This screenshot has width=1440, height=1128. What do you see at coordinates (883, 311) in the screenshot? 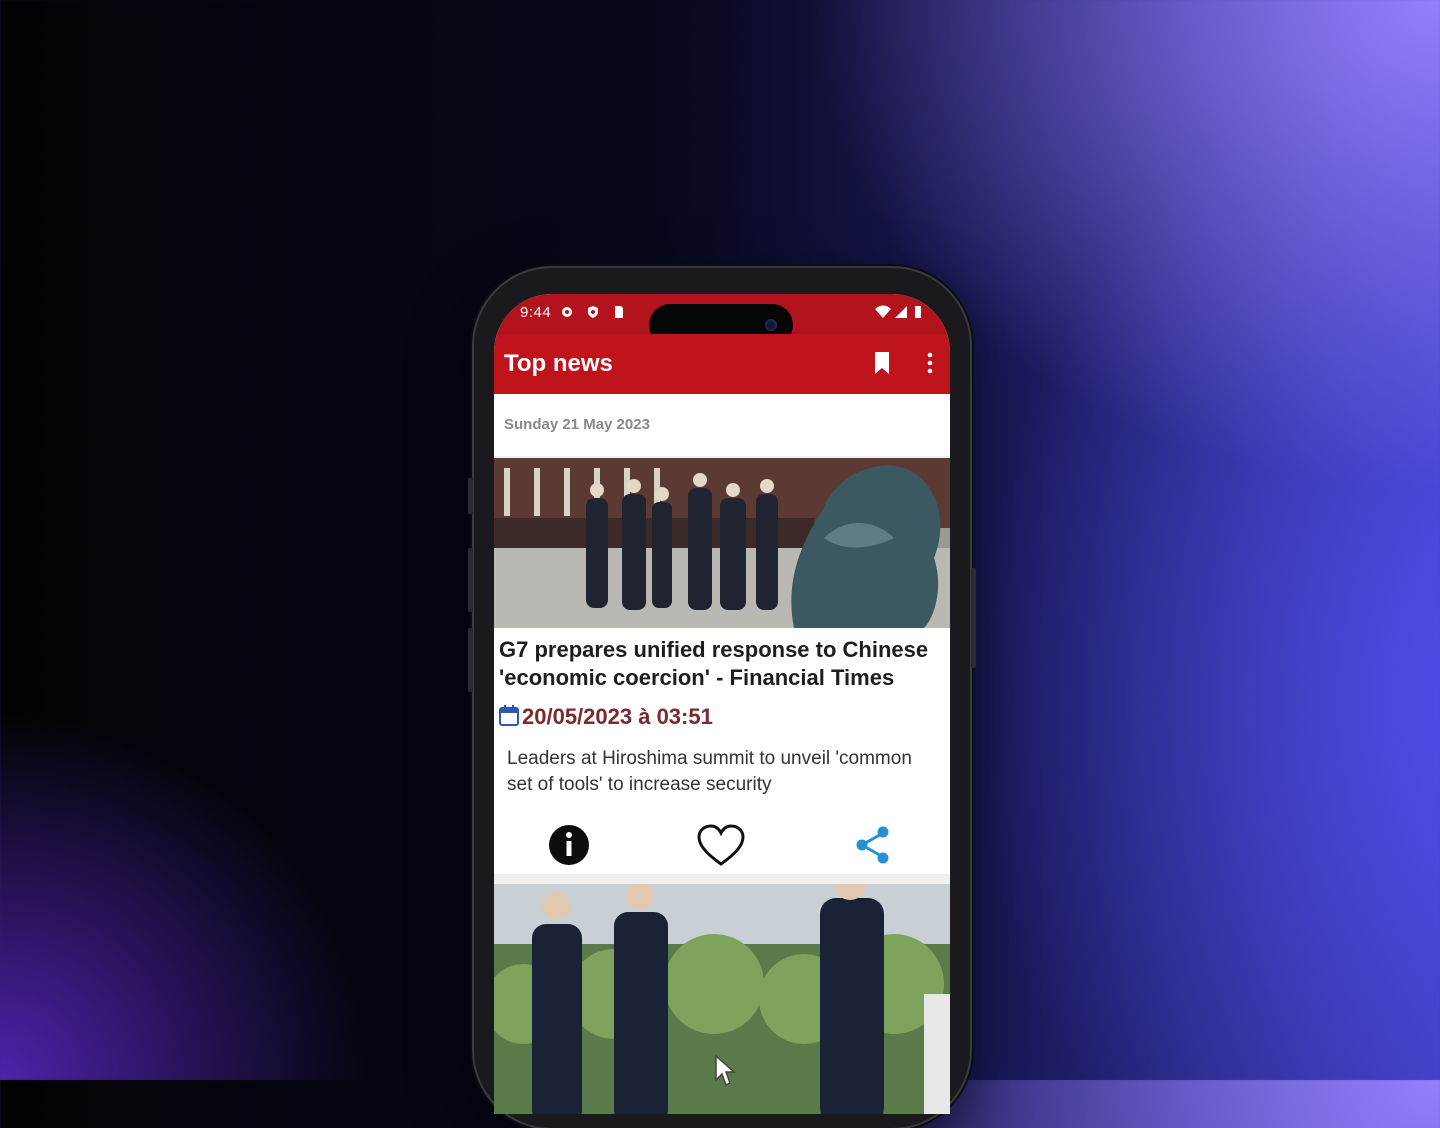
I see `wifi-icon` at bounding box center [883, 311].